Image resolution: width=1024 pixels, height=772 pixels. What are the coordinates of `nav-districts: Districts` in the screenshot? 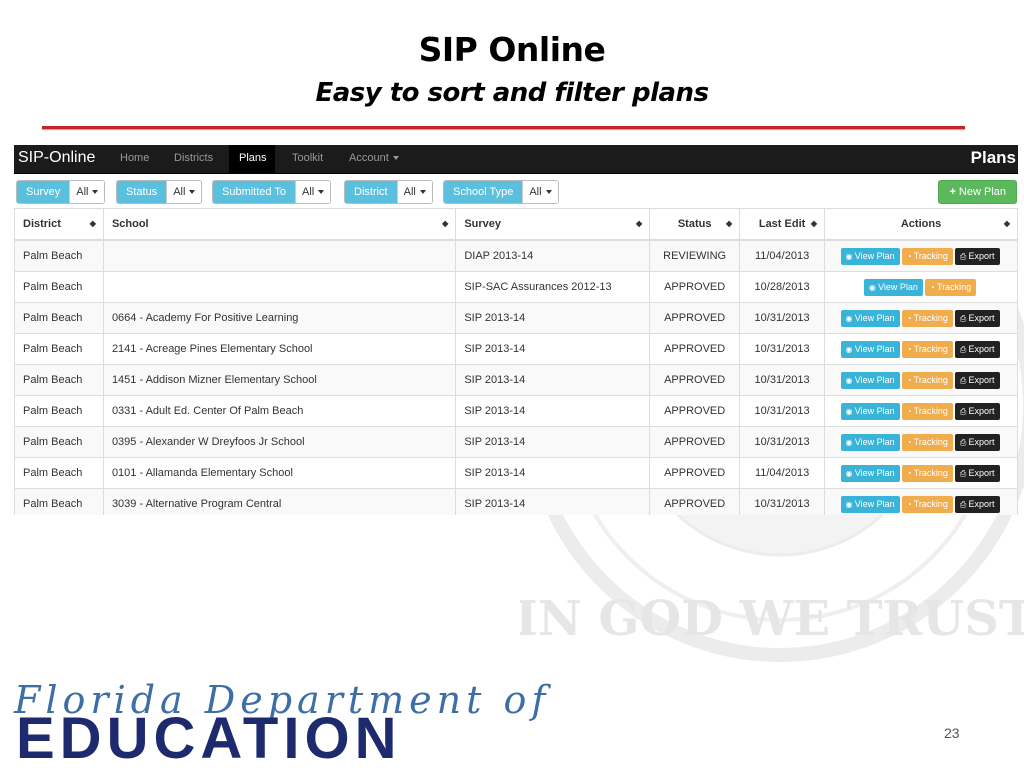 It's located at (193, 158).